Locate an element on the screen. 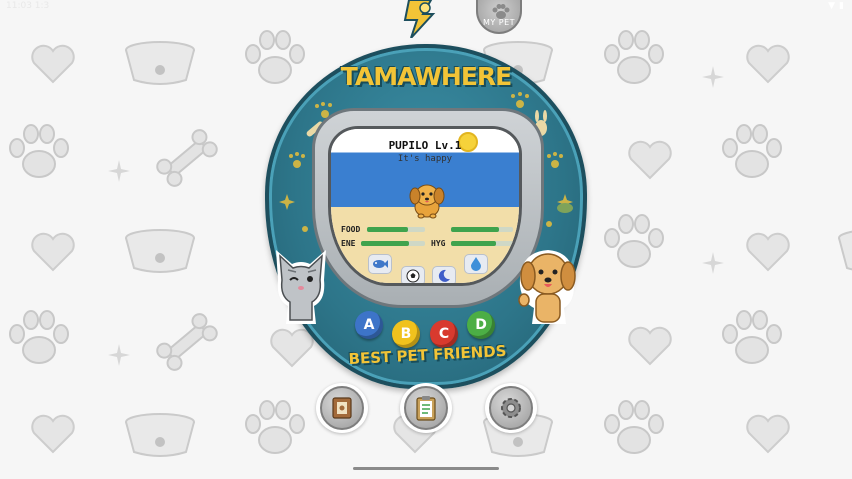  checklist-menu-button is located at coordinates (426, 408).